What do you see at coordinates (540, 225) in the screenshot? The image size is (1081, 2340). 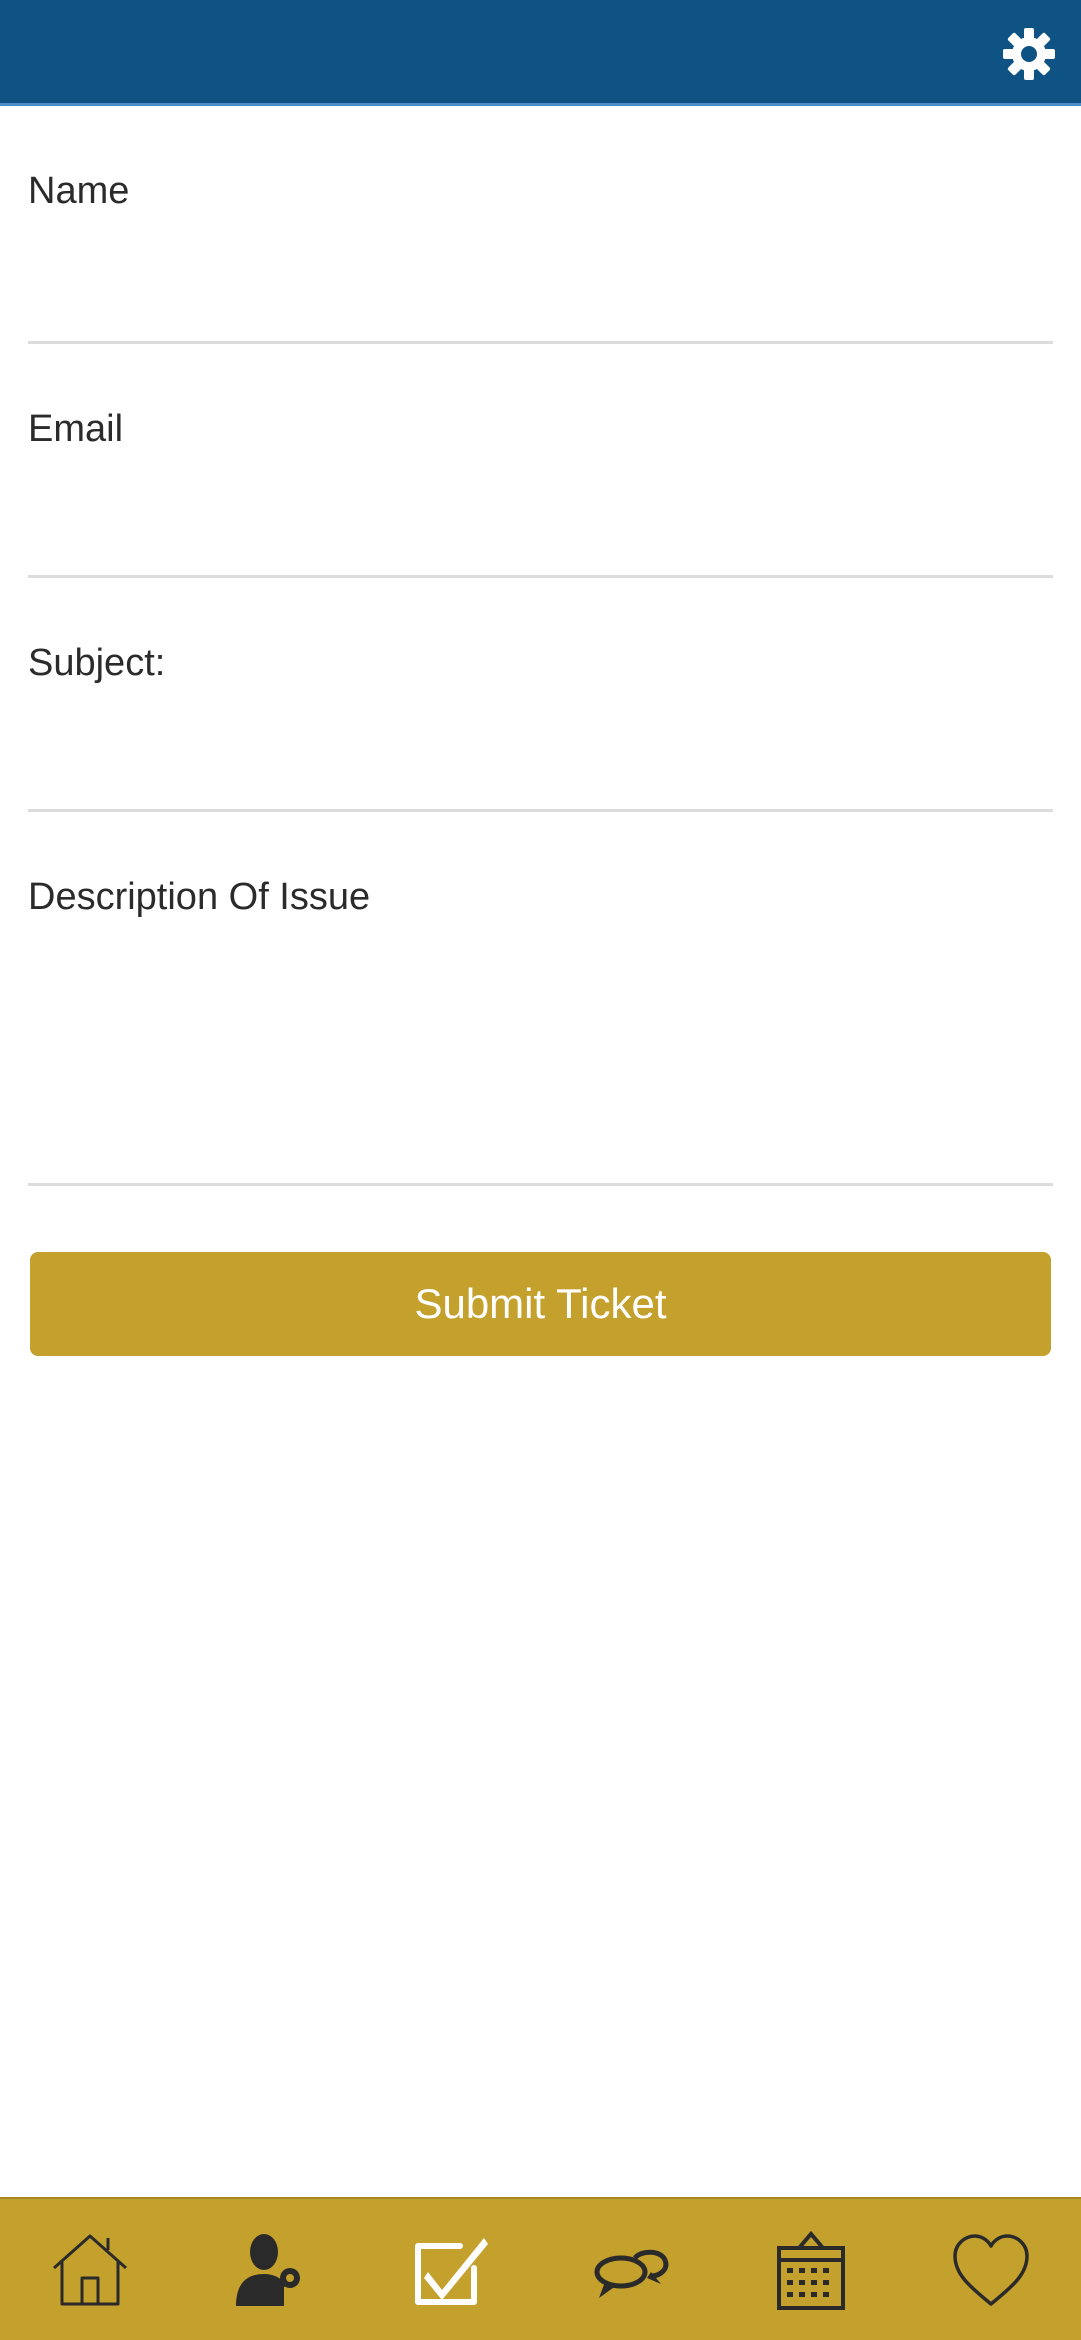 I see `name-field: Name` at bounding box center [540, 225].